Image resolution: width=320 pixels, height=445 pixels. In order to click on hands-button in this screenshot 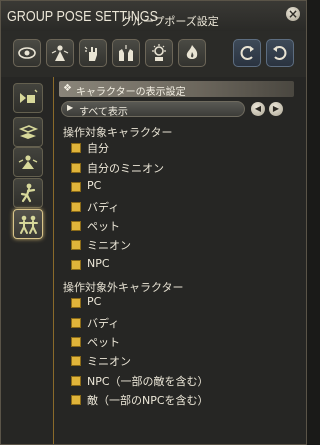, I will do `click(126, 53)`.